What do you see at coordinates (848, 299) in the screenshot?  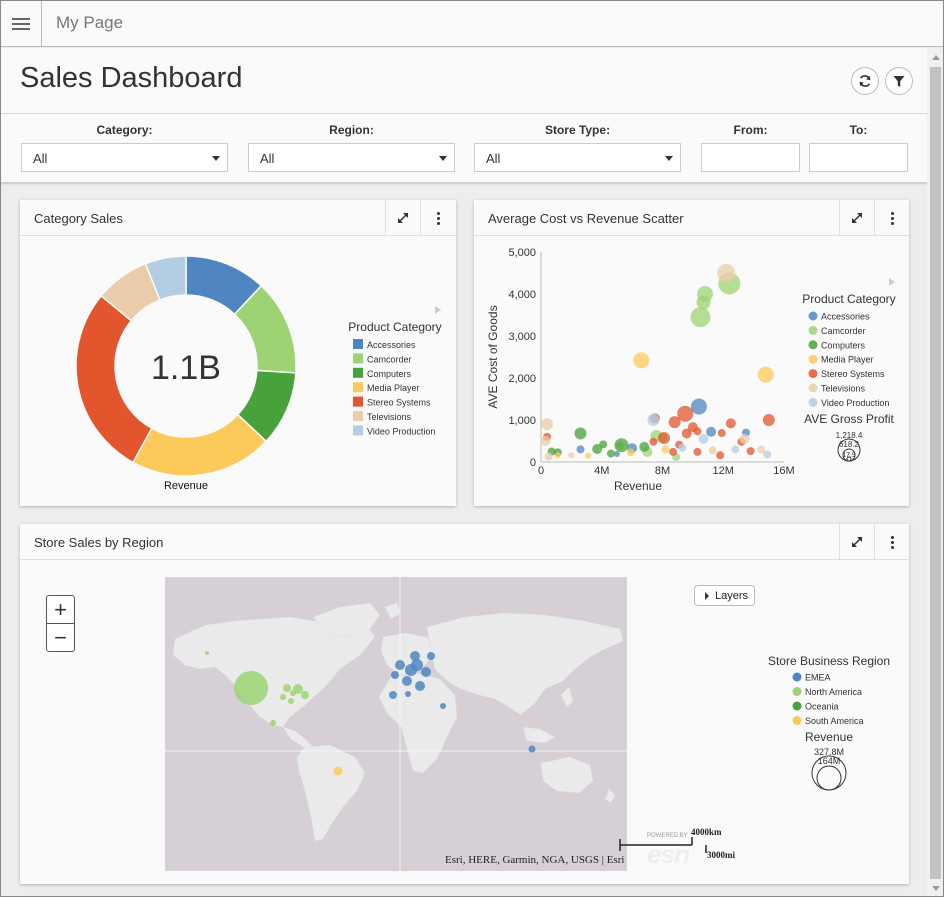 I see `scatter-legend-title: Product Category` at bounding box center [848, 299].